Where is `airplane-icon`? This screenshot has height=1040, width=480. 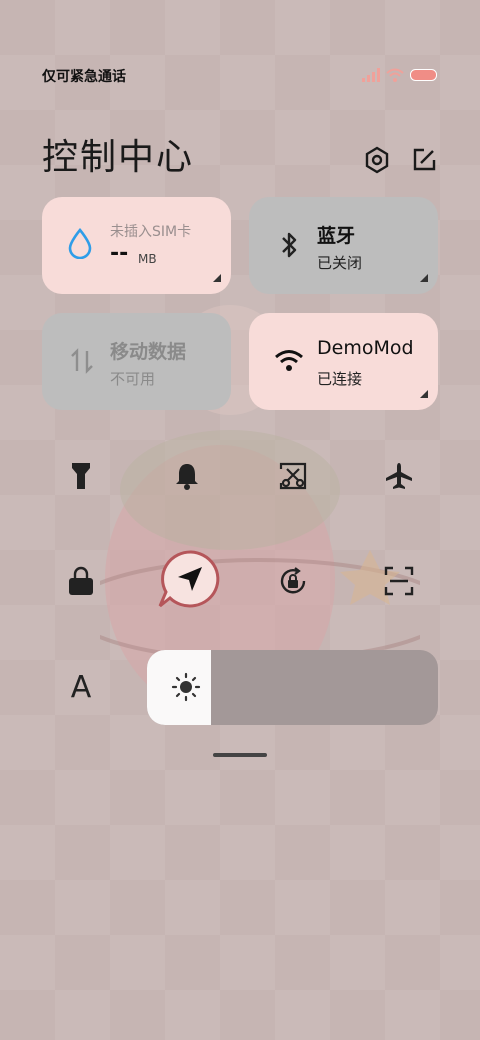
airplane-icon is located at coordinates (399, 476).